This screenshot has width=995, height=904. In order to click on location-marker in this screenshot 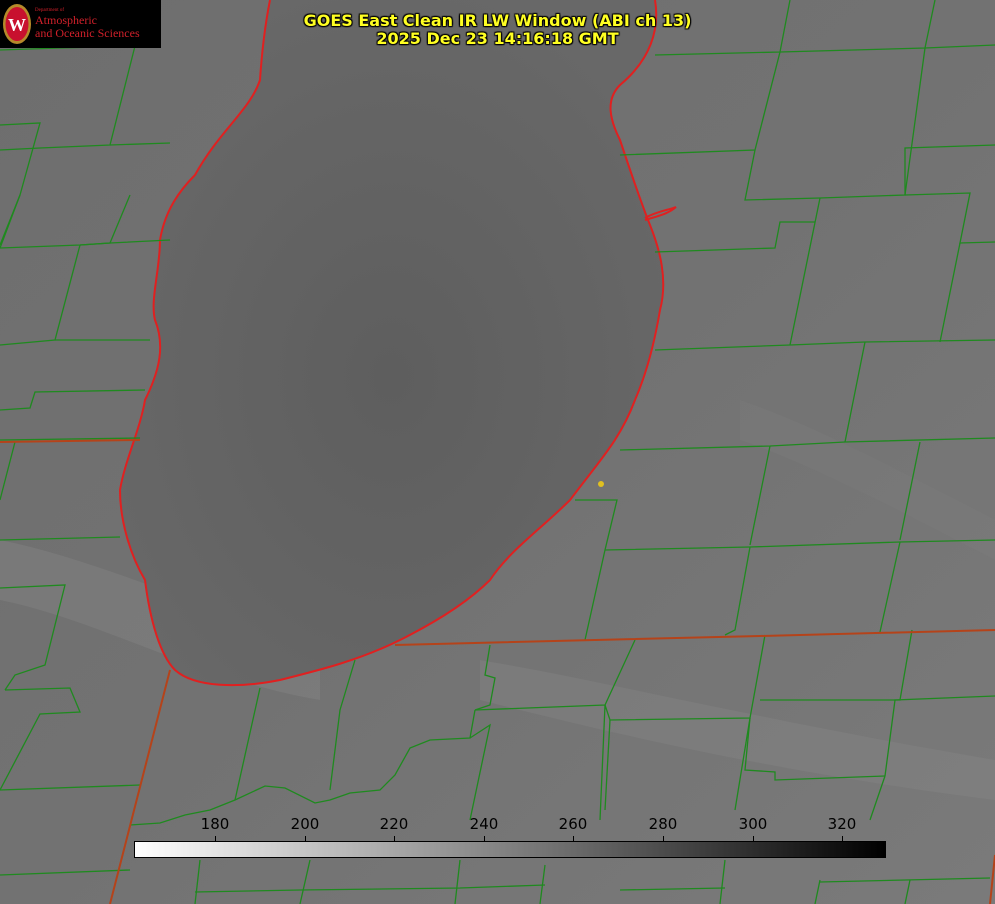, I will do `click(601, 484)`.